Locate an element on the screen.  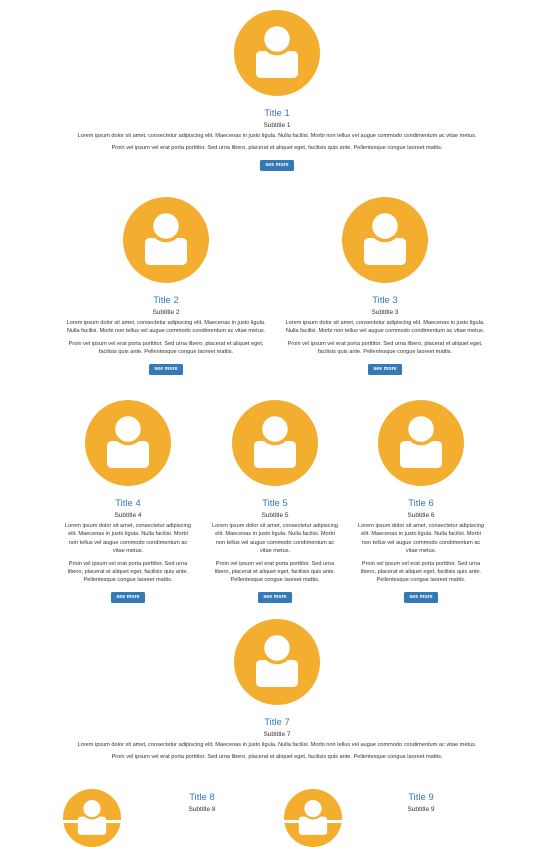
card-title: Title 8 is located at coordinates (202, 797).